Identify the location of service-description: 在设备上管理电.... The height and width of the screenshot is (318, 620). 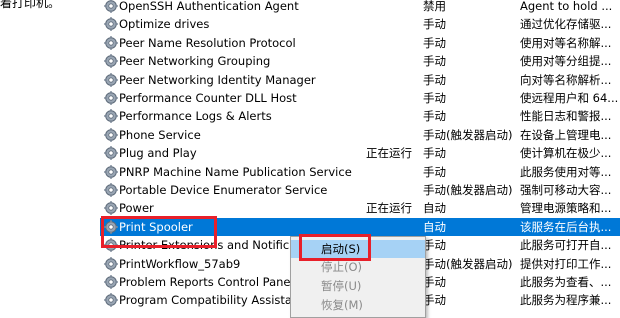
(566, 134).